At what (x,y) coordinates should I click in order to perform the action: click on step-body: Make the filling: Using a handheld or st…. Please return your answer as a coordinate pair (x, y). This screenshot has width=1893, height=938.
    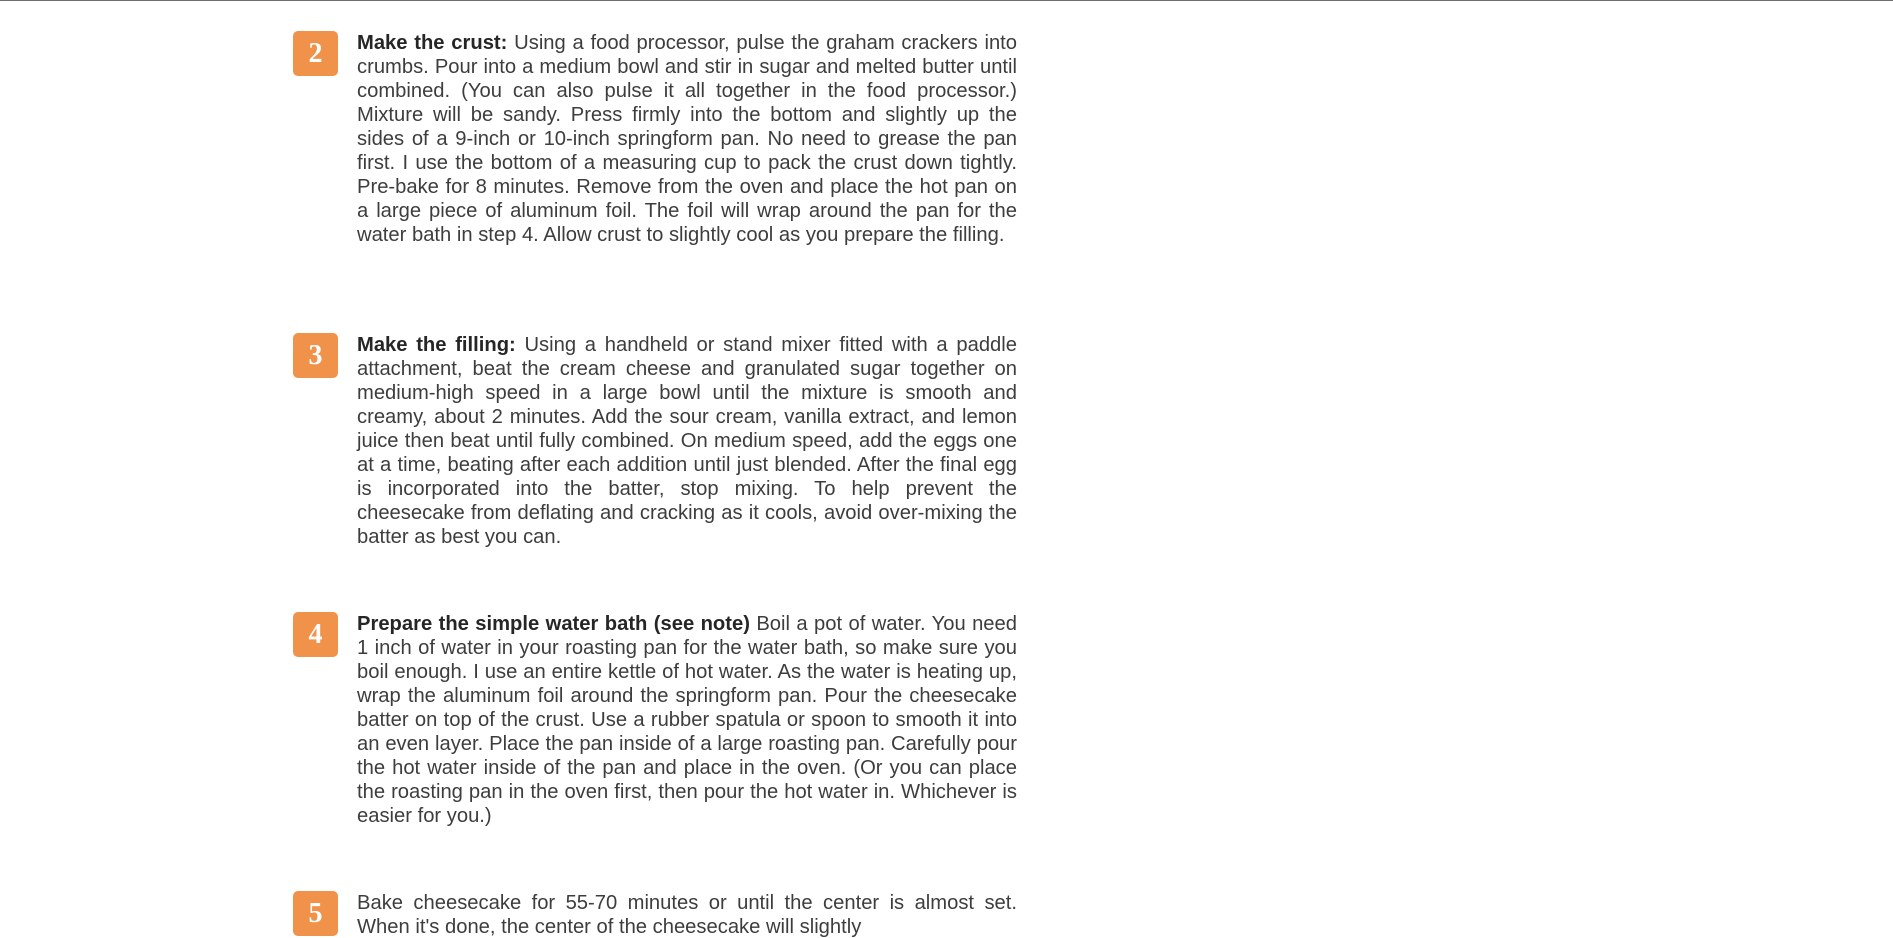
    Looking at the image, I should click on (687, 441).